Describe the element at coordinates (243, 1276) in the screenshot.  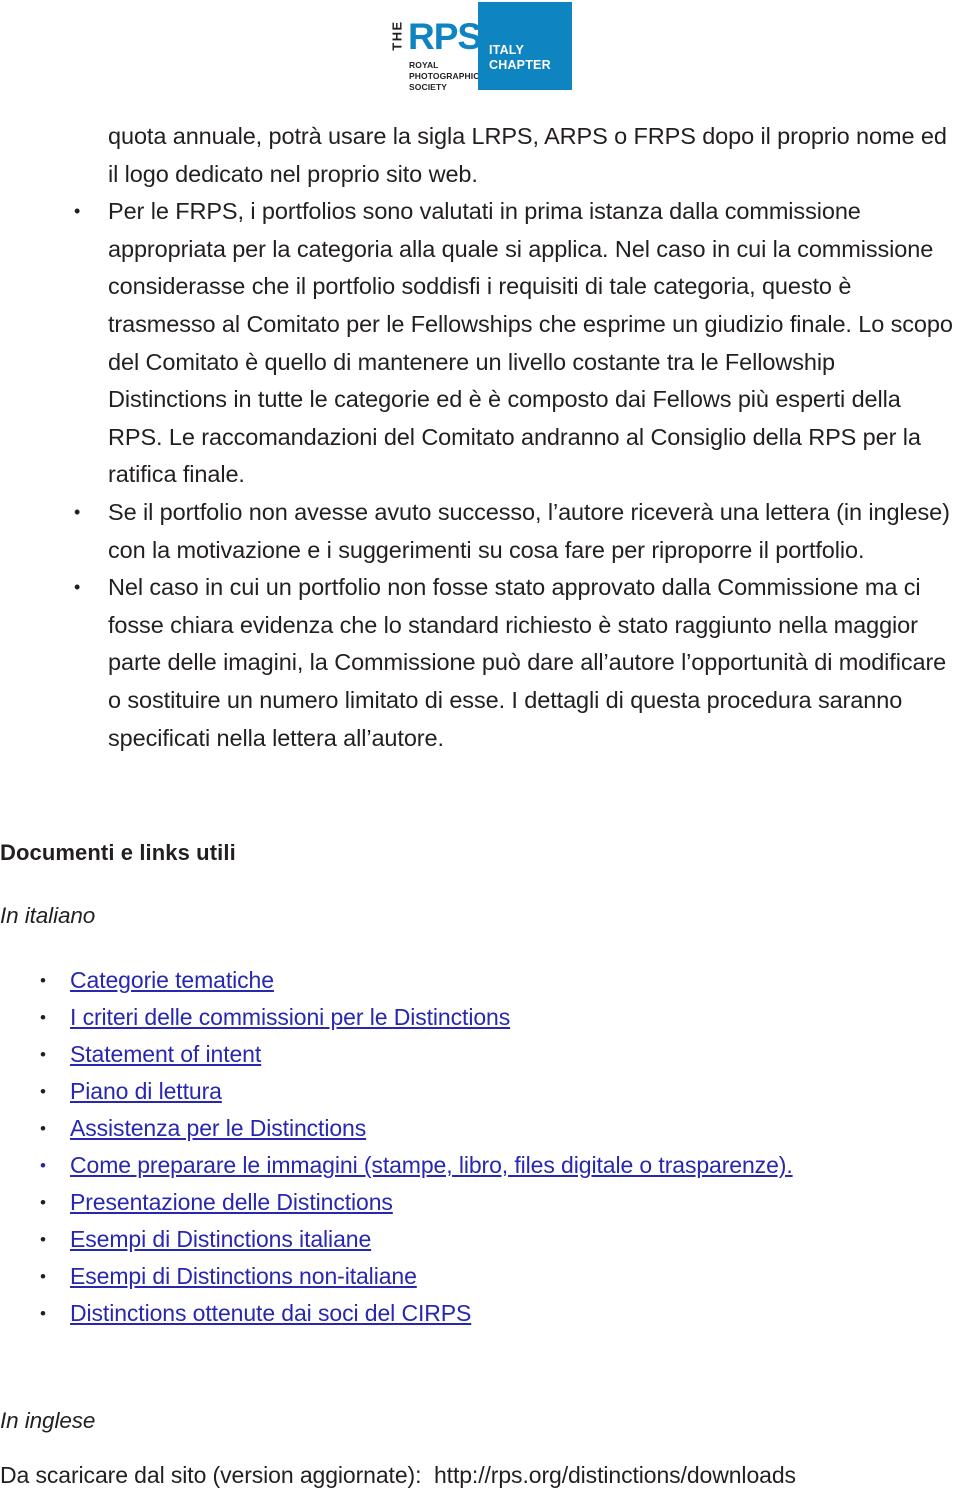
I see `link-esempi-distinctions-non-italiane: Esempi di Distinctions non-italiane` at that location.